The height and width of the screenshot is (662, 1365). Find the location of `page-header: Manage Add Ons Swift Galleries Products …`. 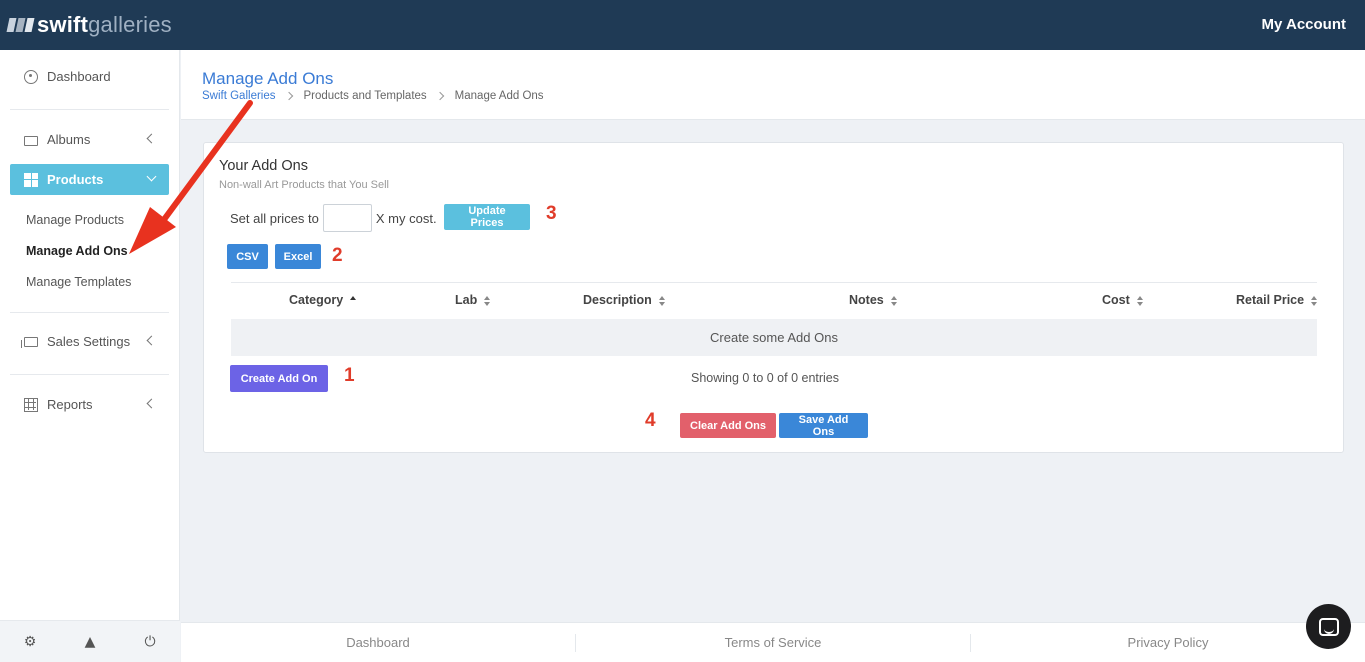

page-header: Manage Add Ons Swift Galleries Products … is located at coordinates (773, 85).